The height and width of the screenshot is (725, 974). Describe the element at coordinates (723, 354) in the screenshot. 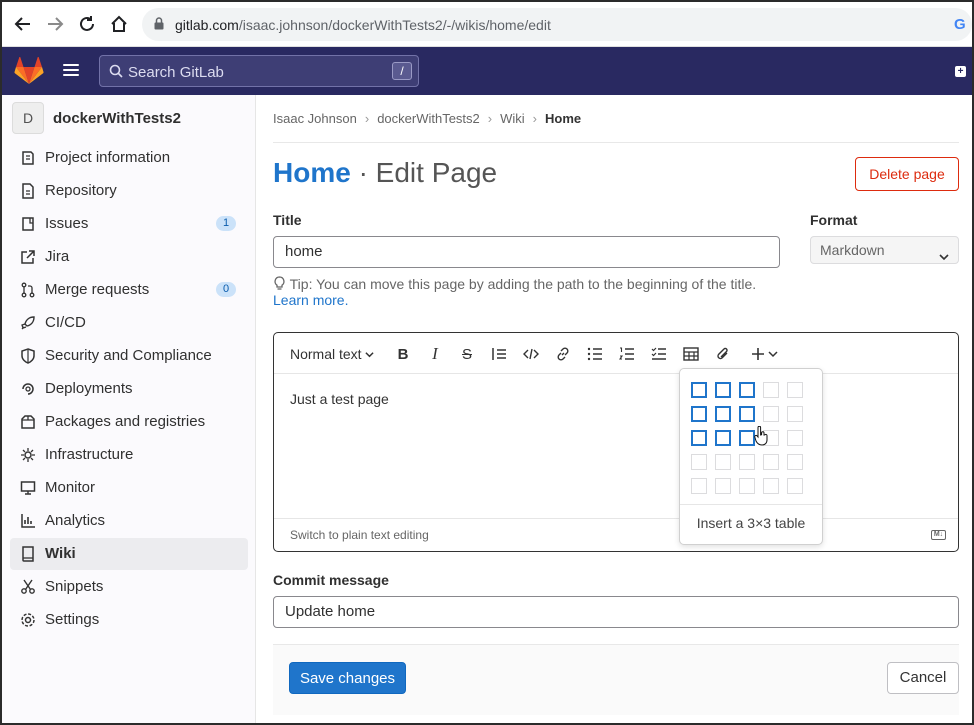

I see `attachment-icon` at that location.